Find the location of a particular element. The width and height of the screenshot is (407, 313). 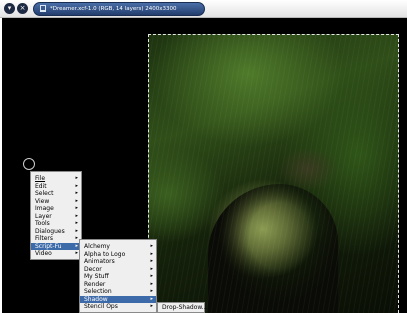

menu-item-tools: Tools ▸ is located at coordinates (56, 224).